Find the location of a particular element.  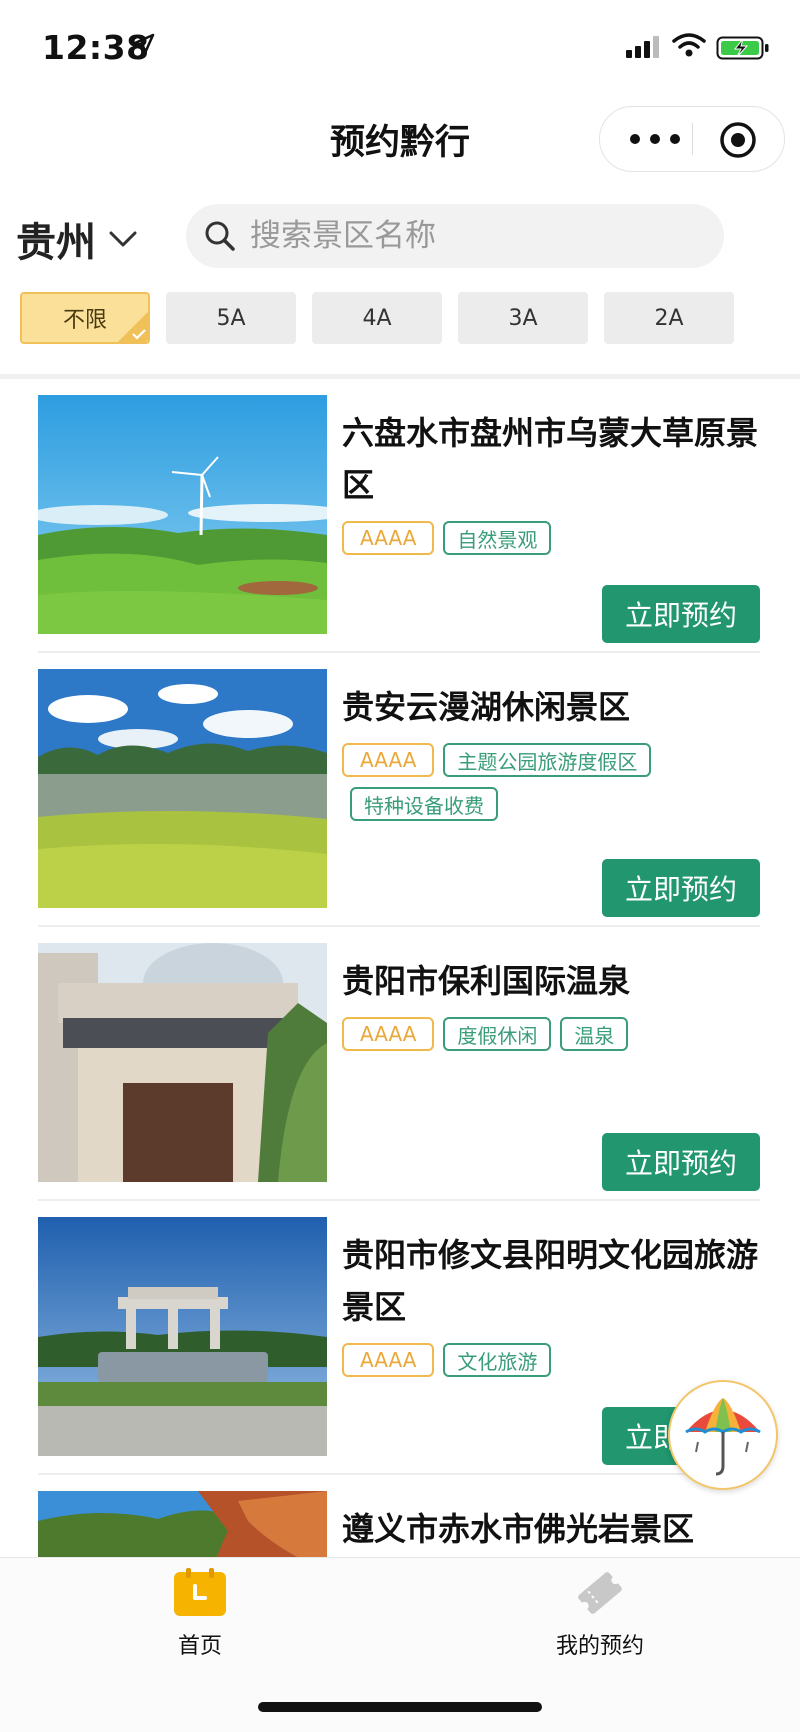

scenic-name: 贵阳市保利国际温泉 is located at coordinates (486, 981).